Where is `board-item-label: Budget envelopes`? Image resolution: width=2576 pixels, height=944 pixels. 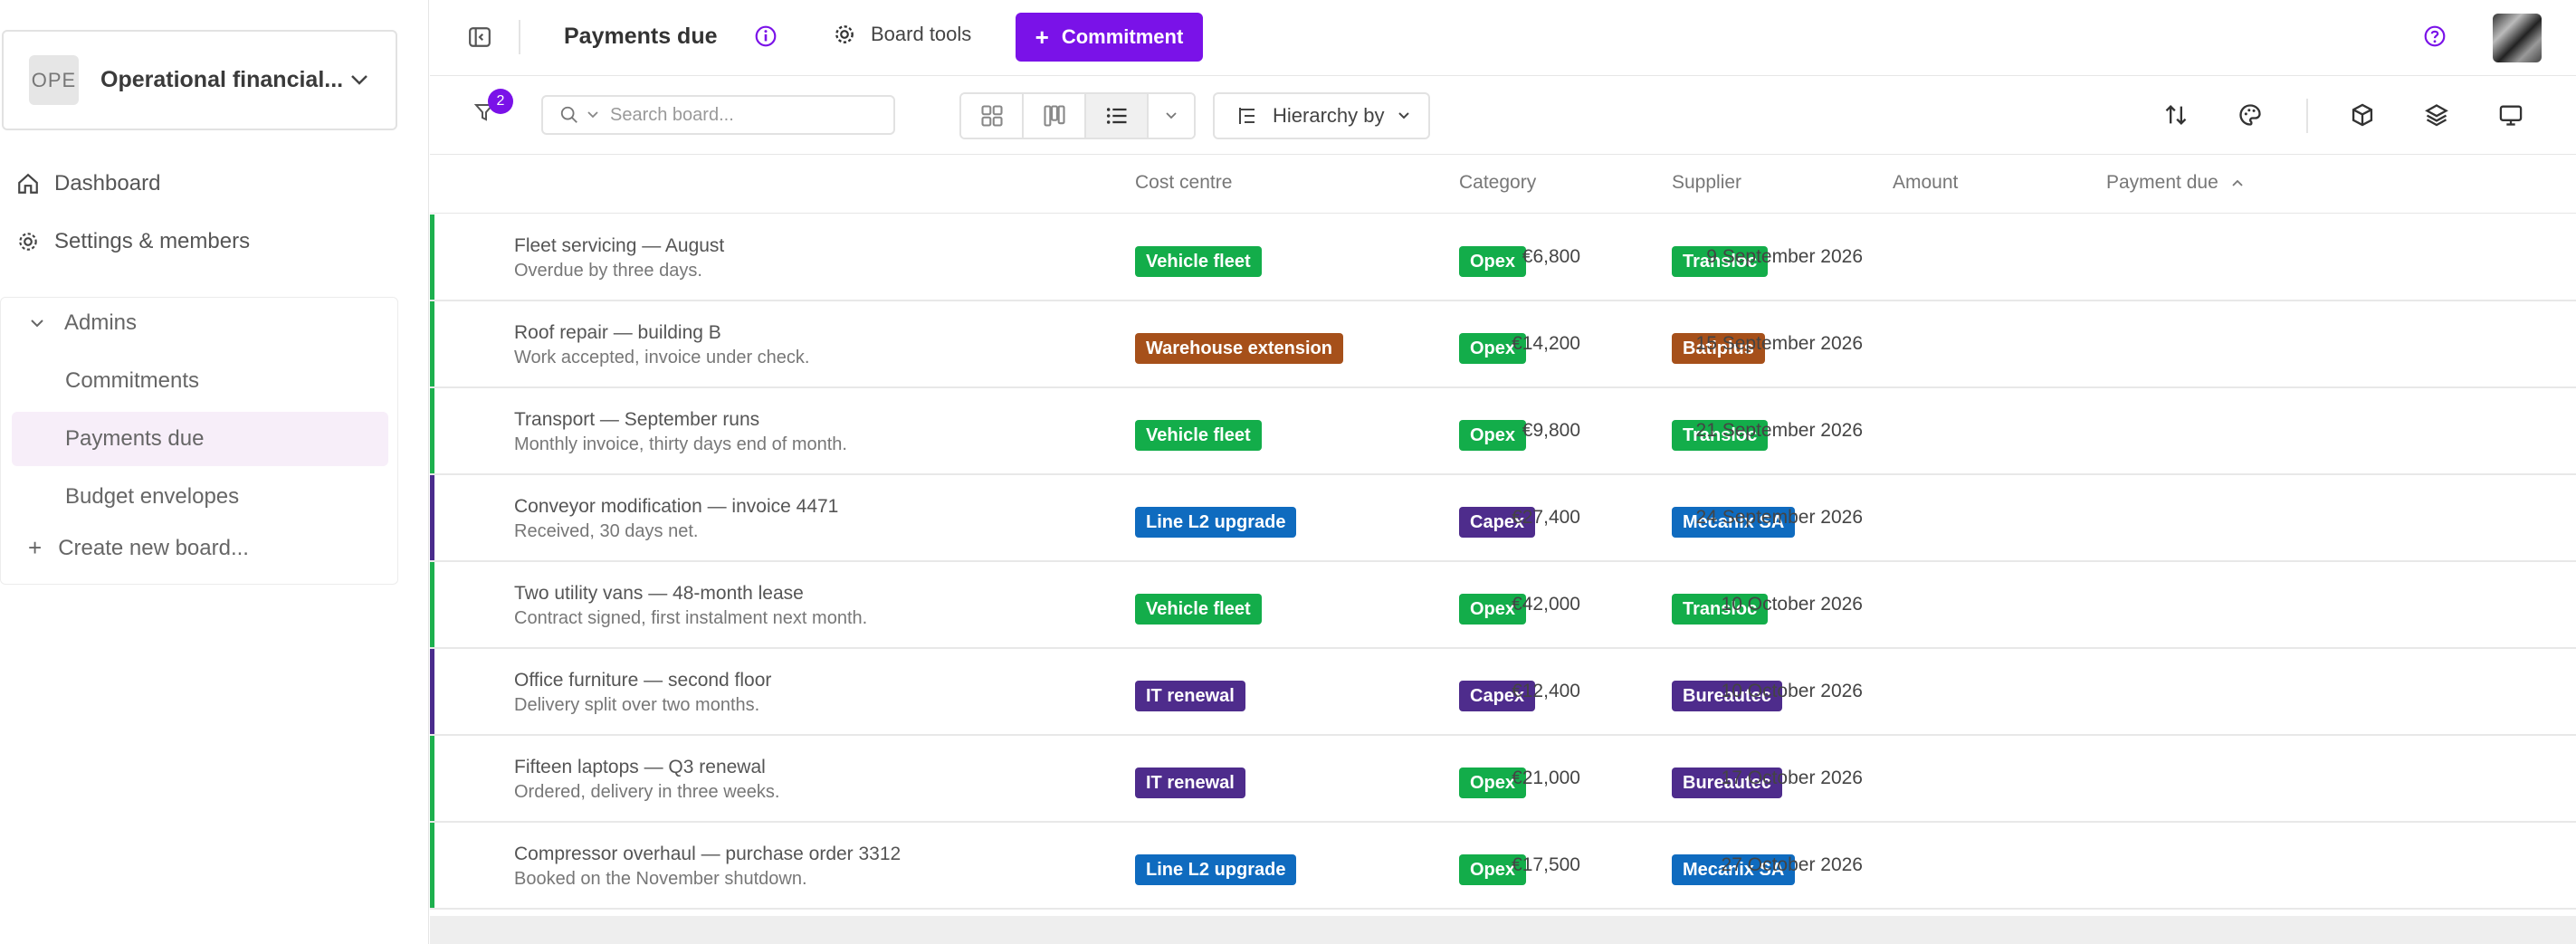 board-item-label: Budget envelopes is located at coordinates (152, 497).